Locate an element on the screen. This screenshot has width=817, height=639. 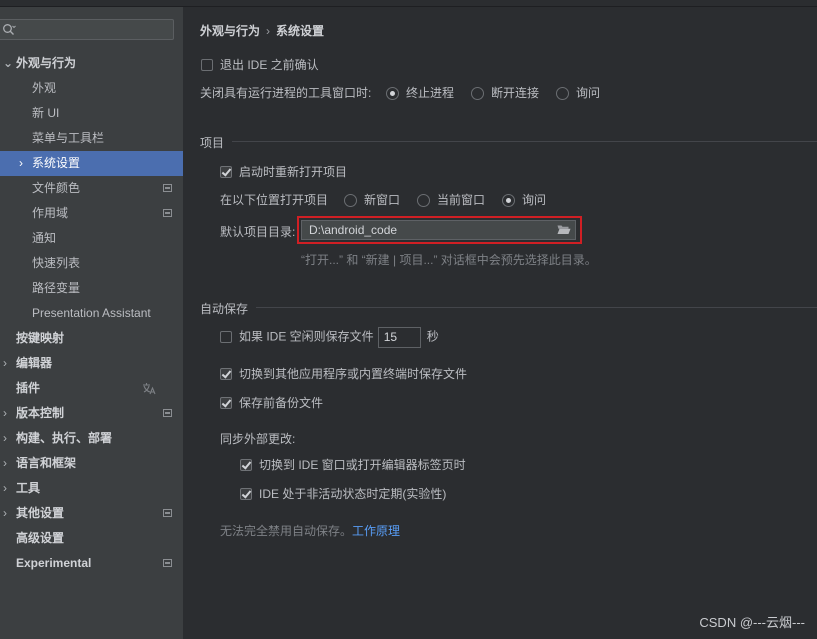
sidebar-item-system-settings: › 系统设置 is located at coordinates (91, 163).